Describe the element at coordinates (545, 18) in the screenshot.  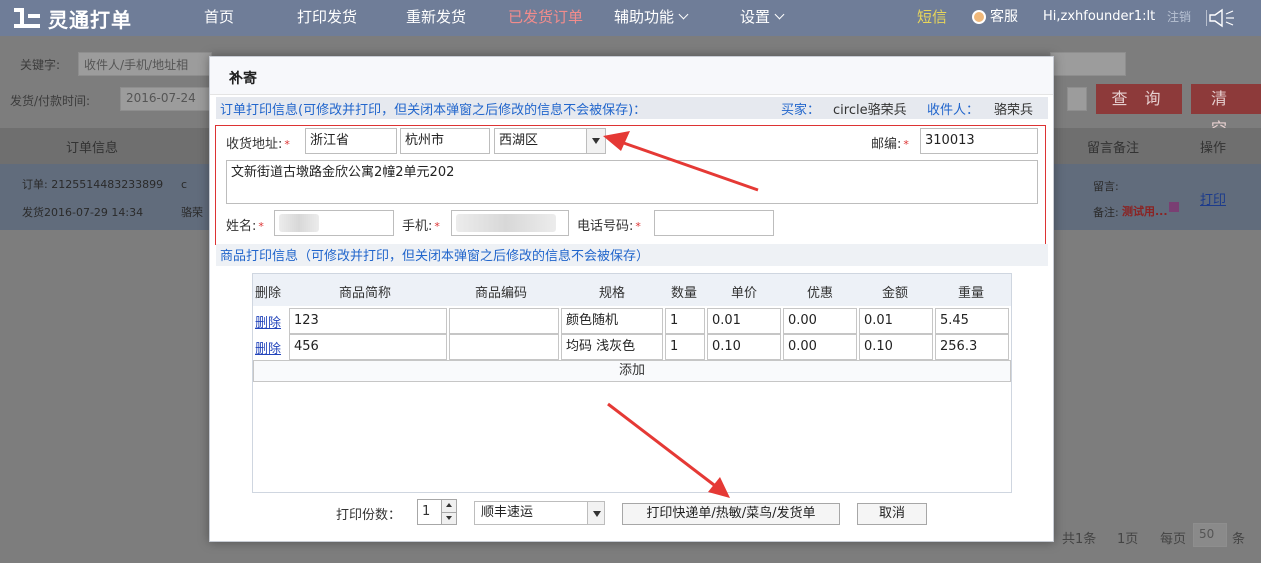
I see `nav-shipped-orders: 已发货订单` at that location.